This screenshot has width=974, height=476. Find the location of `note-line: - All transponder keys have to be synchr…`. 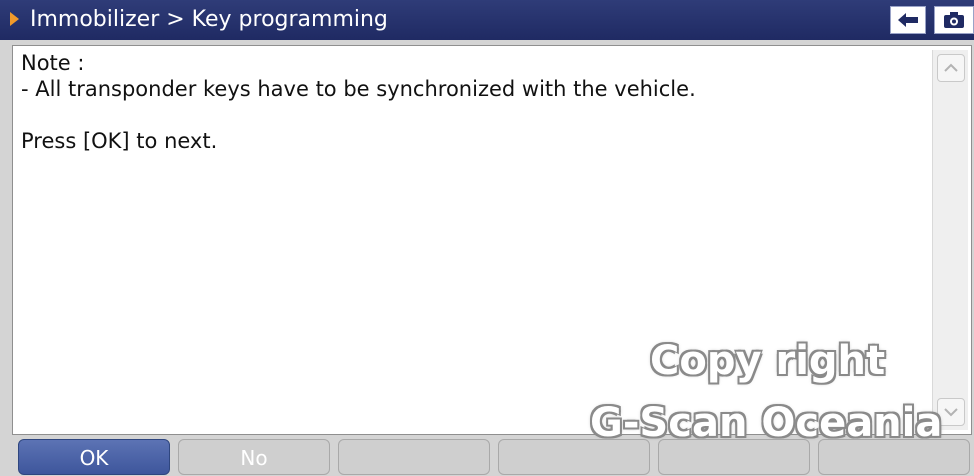

note-line: - All transponder keys have to be synchr… is located at coordinates (358, 89).